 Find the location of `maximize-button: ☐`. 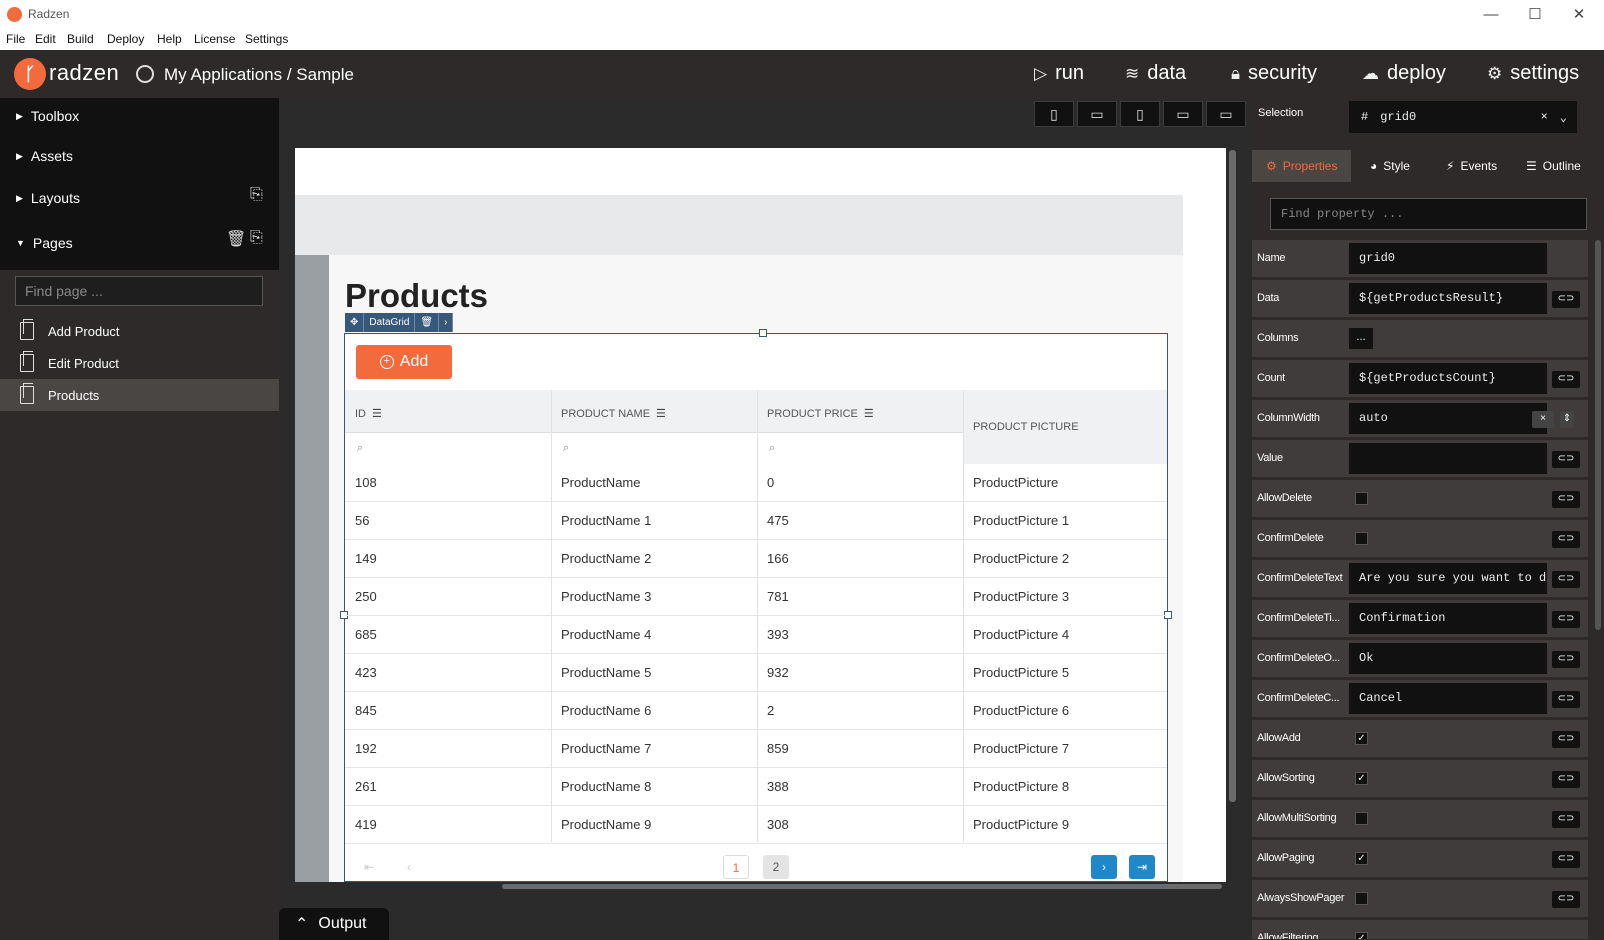

maximize-button: ☐ is located at coordinates (1535, 15).